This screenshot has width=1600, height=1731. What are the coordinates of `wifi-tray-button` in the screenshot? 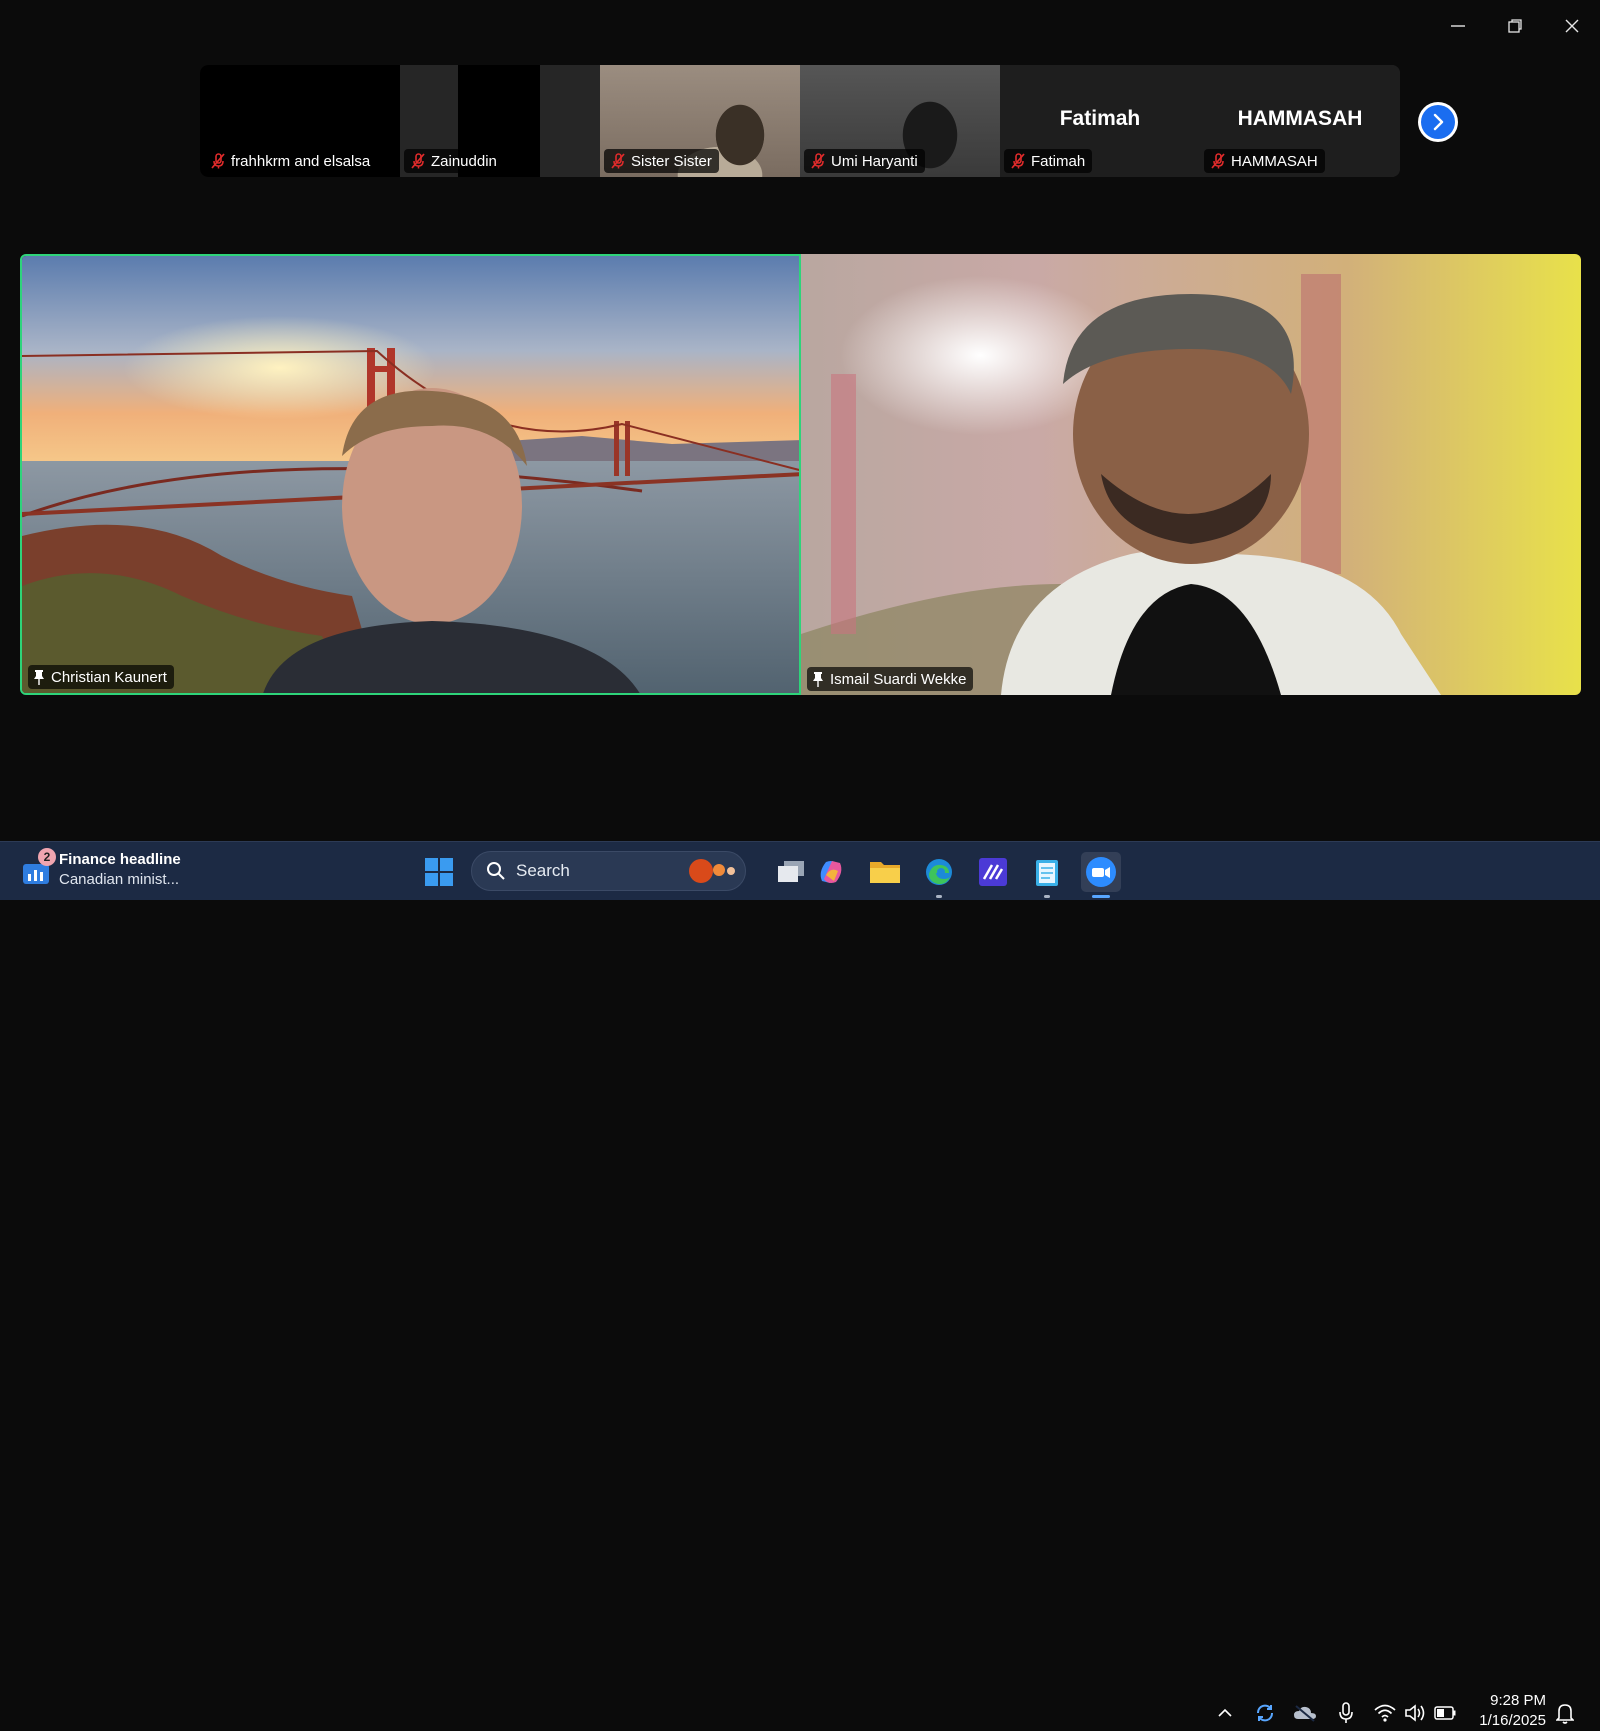 It's located at (1385, 1713).